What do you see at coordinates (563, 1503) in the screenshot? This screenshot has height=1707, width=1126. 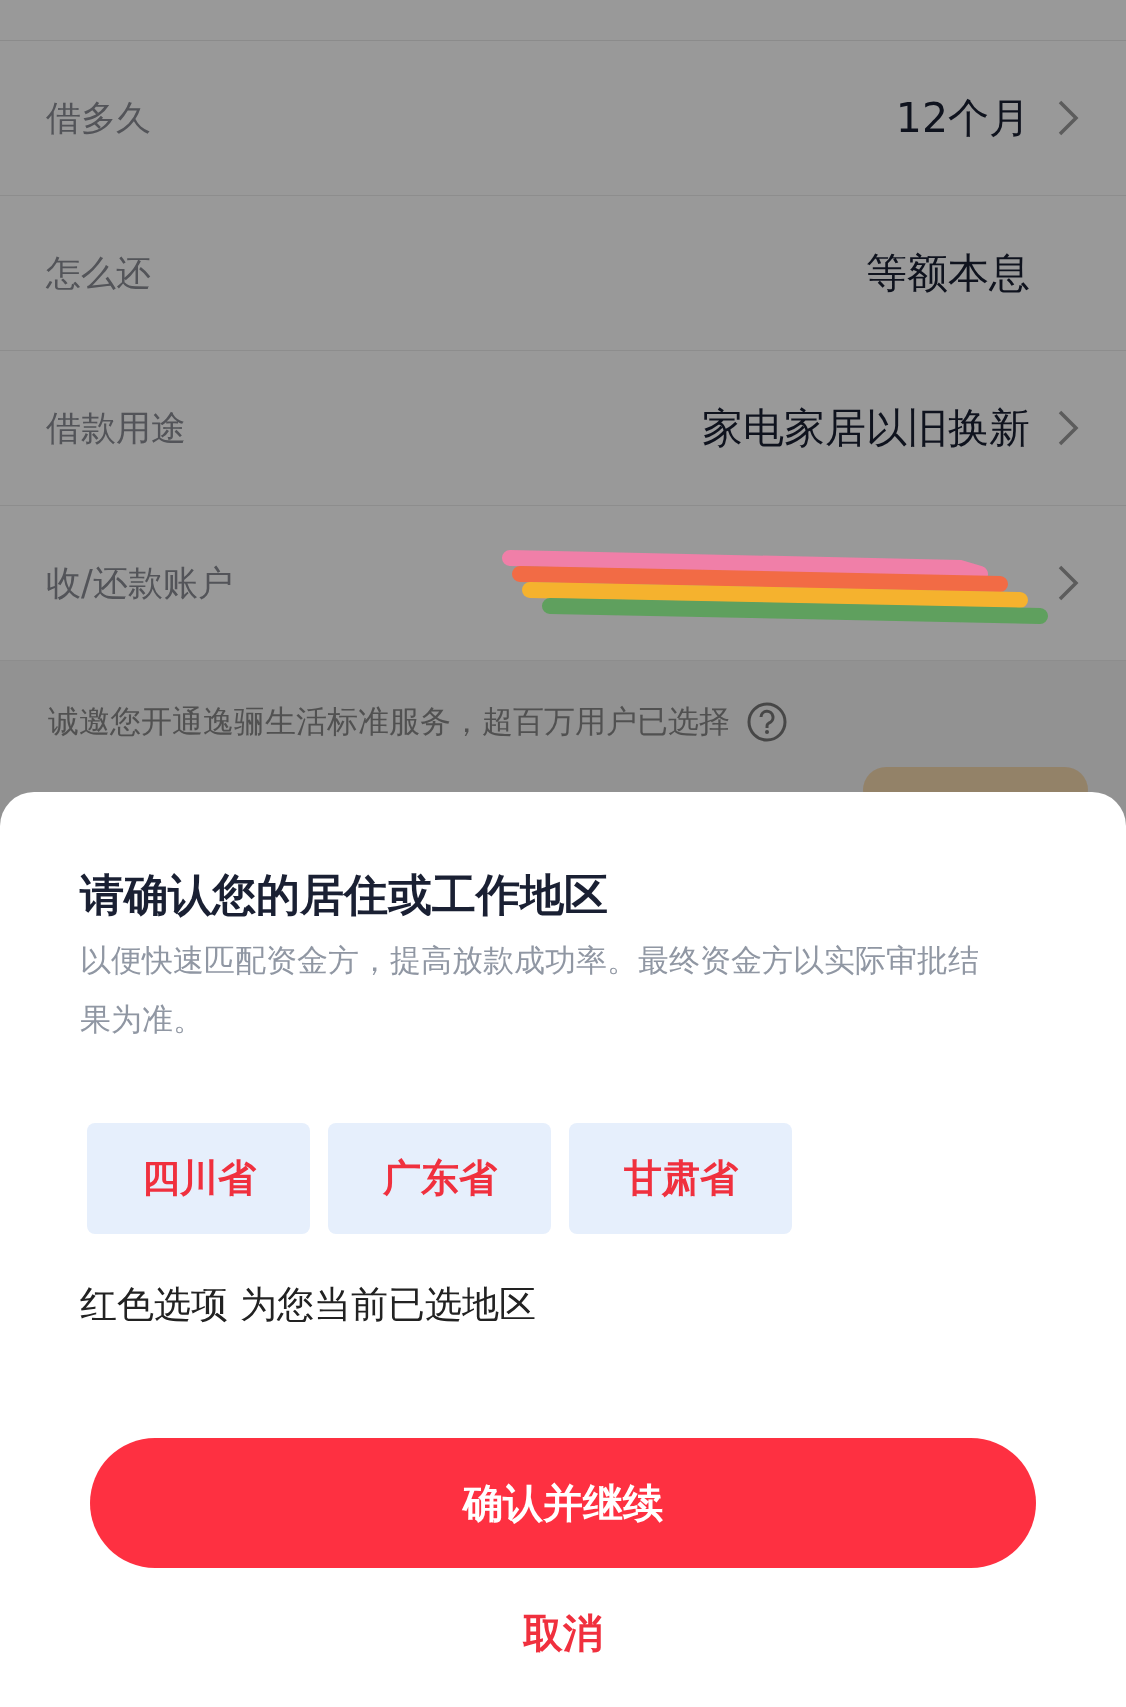 I see `confirm-button: 确认并继续` at bounding box center [563, 1503].